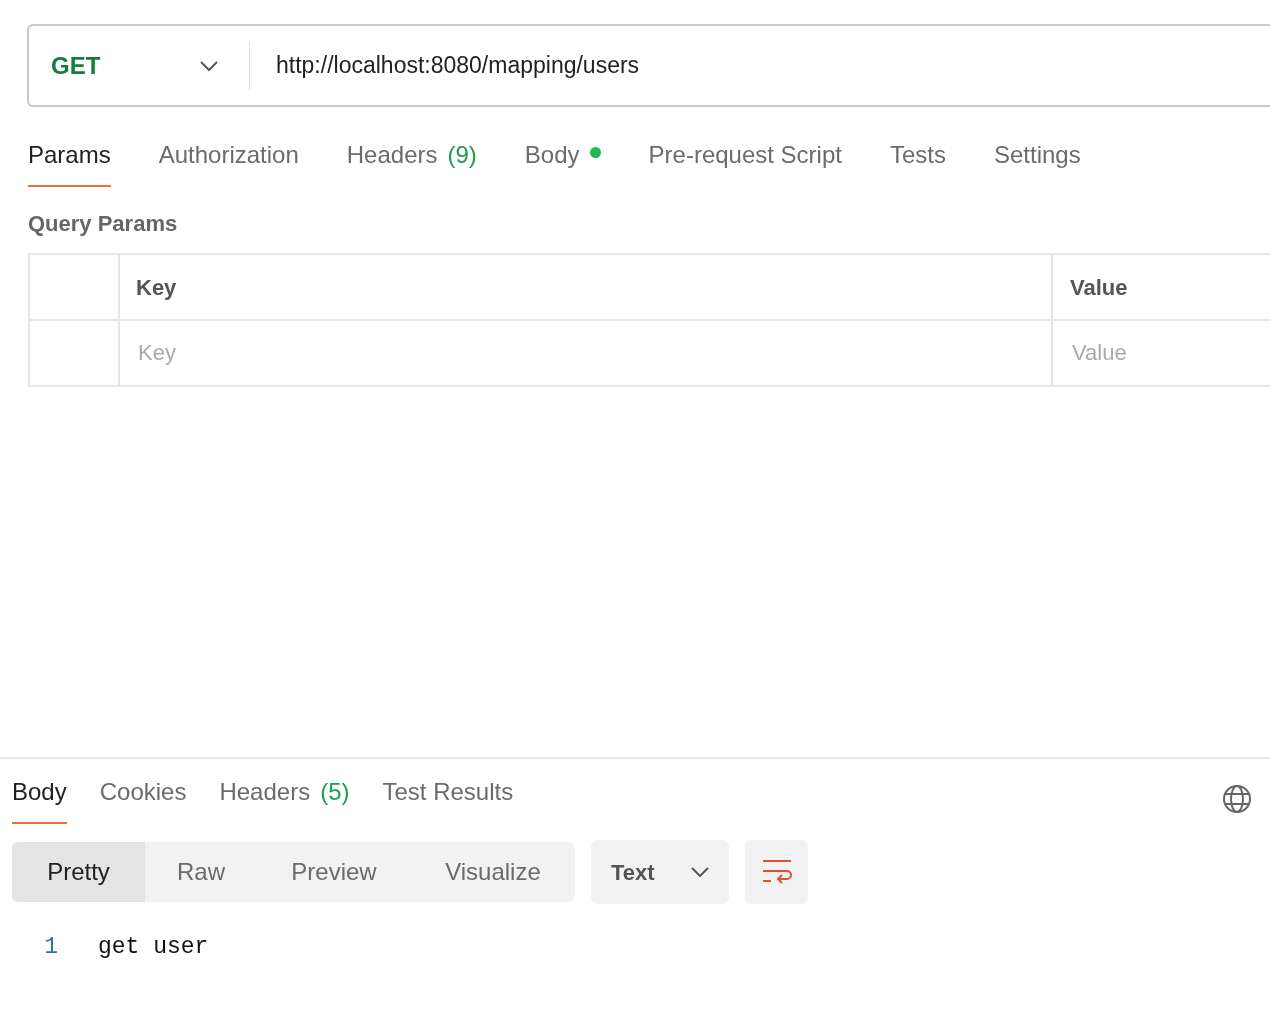 Image resolution: width=1270 pixels, height=1022 pixels. I want to click on tab: Headers (9), so click(411, 162).